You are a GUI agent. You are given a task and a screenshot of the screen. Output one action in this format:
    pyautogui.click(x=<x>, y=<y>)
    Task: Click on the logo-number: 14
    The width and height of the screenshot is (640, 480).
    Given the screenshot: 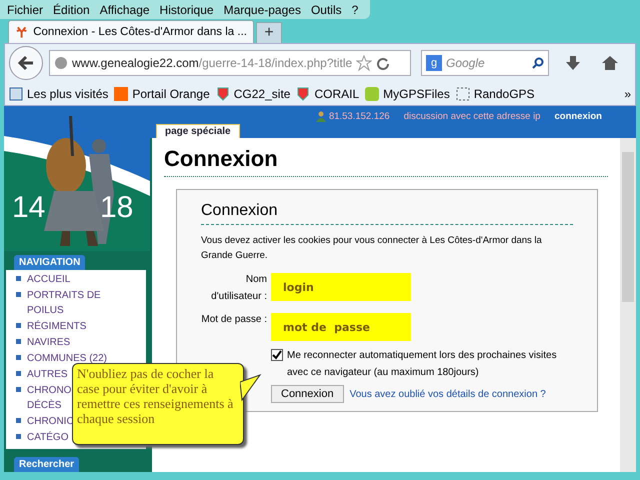 What is the action you would take?
    pyautogui.click(x=29, y=208)
    